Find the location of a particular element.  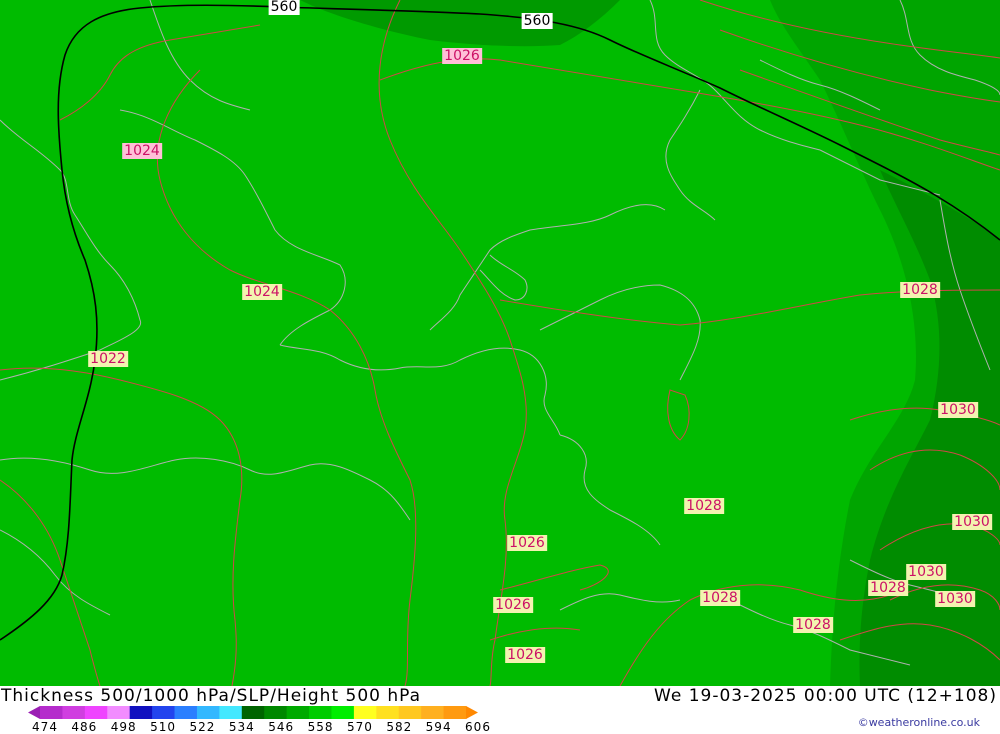

isobar-label-1028-center: 1028 is located at coordinates (704, 506).